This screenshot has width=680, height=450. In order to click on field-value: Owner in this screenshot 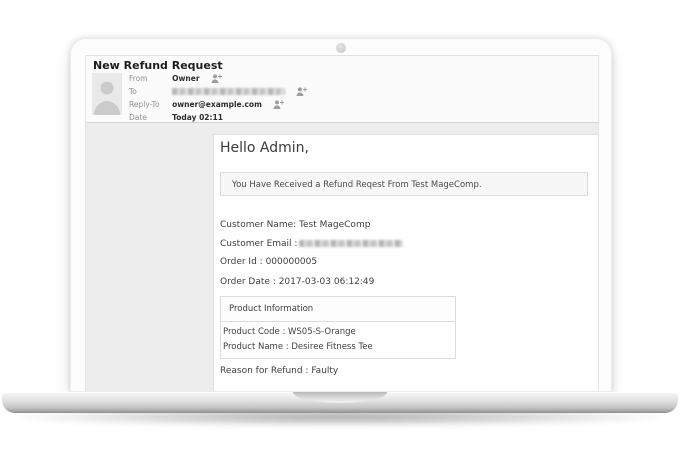, I will do `click(186, 78)`.